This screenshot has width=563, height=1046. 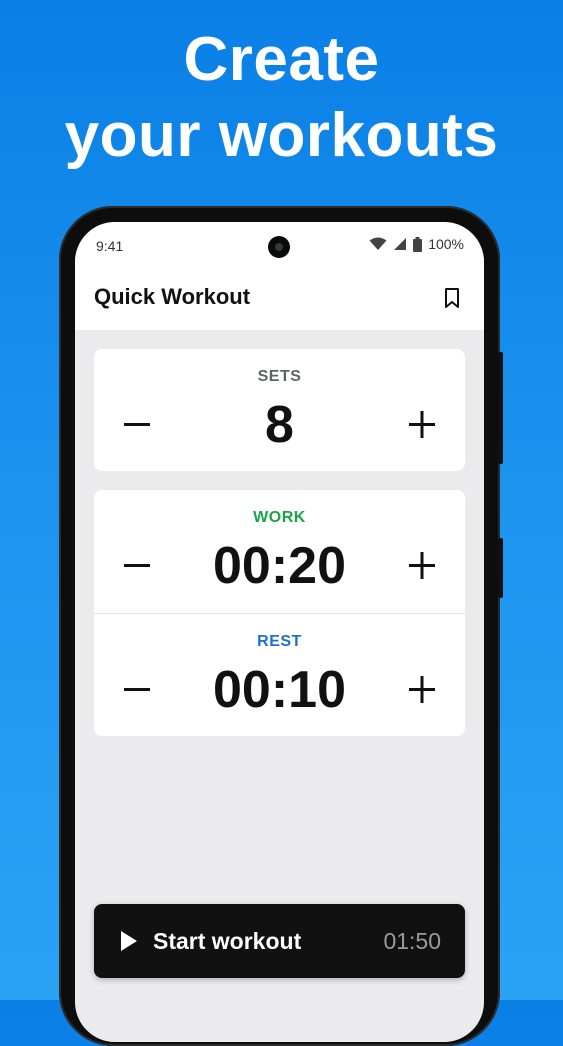 I want to click on battery-percent: 100%, so click(x=446, y=244).